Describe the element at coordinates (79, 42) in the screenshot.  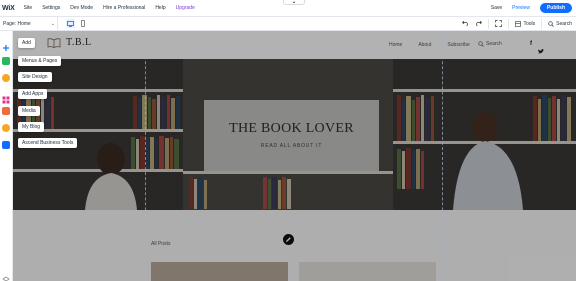
I see `site-title: T.B.L` at that location.